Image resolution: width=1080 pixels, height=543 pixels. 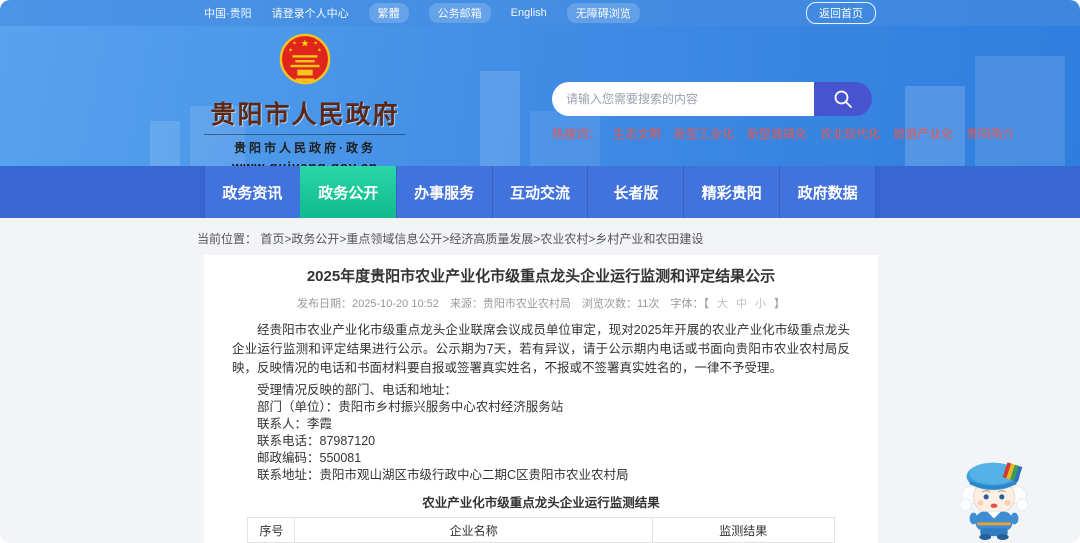 I want to click on table-header-row: 序号 企业名称 监测结果, so click(x=541, y=530).